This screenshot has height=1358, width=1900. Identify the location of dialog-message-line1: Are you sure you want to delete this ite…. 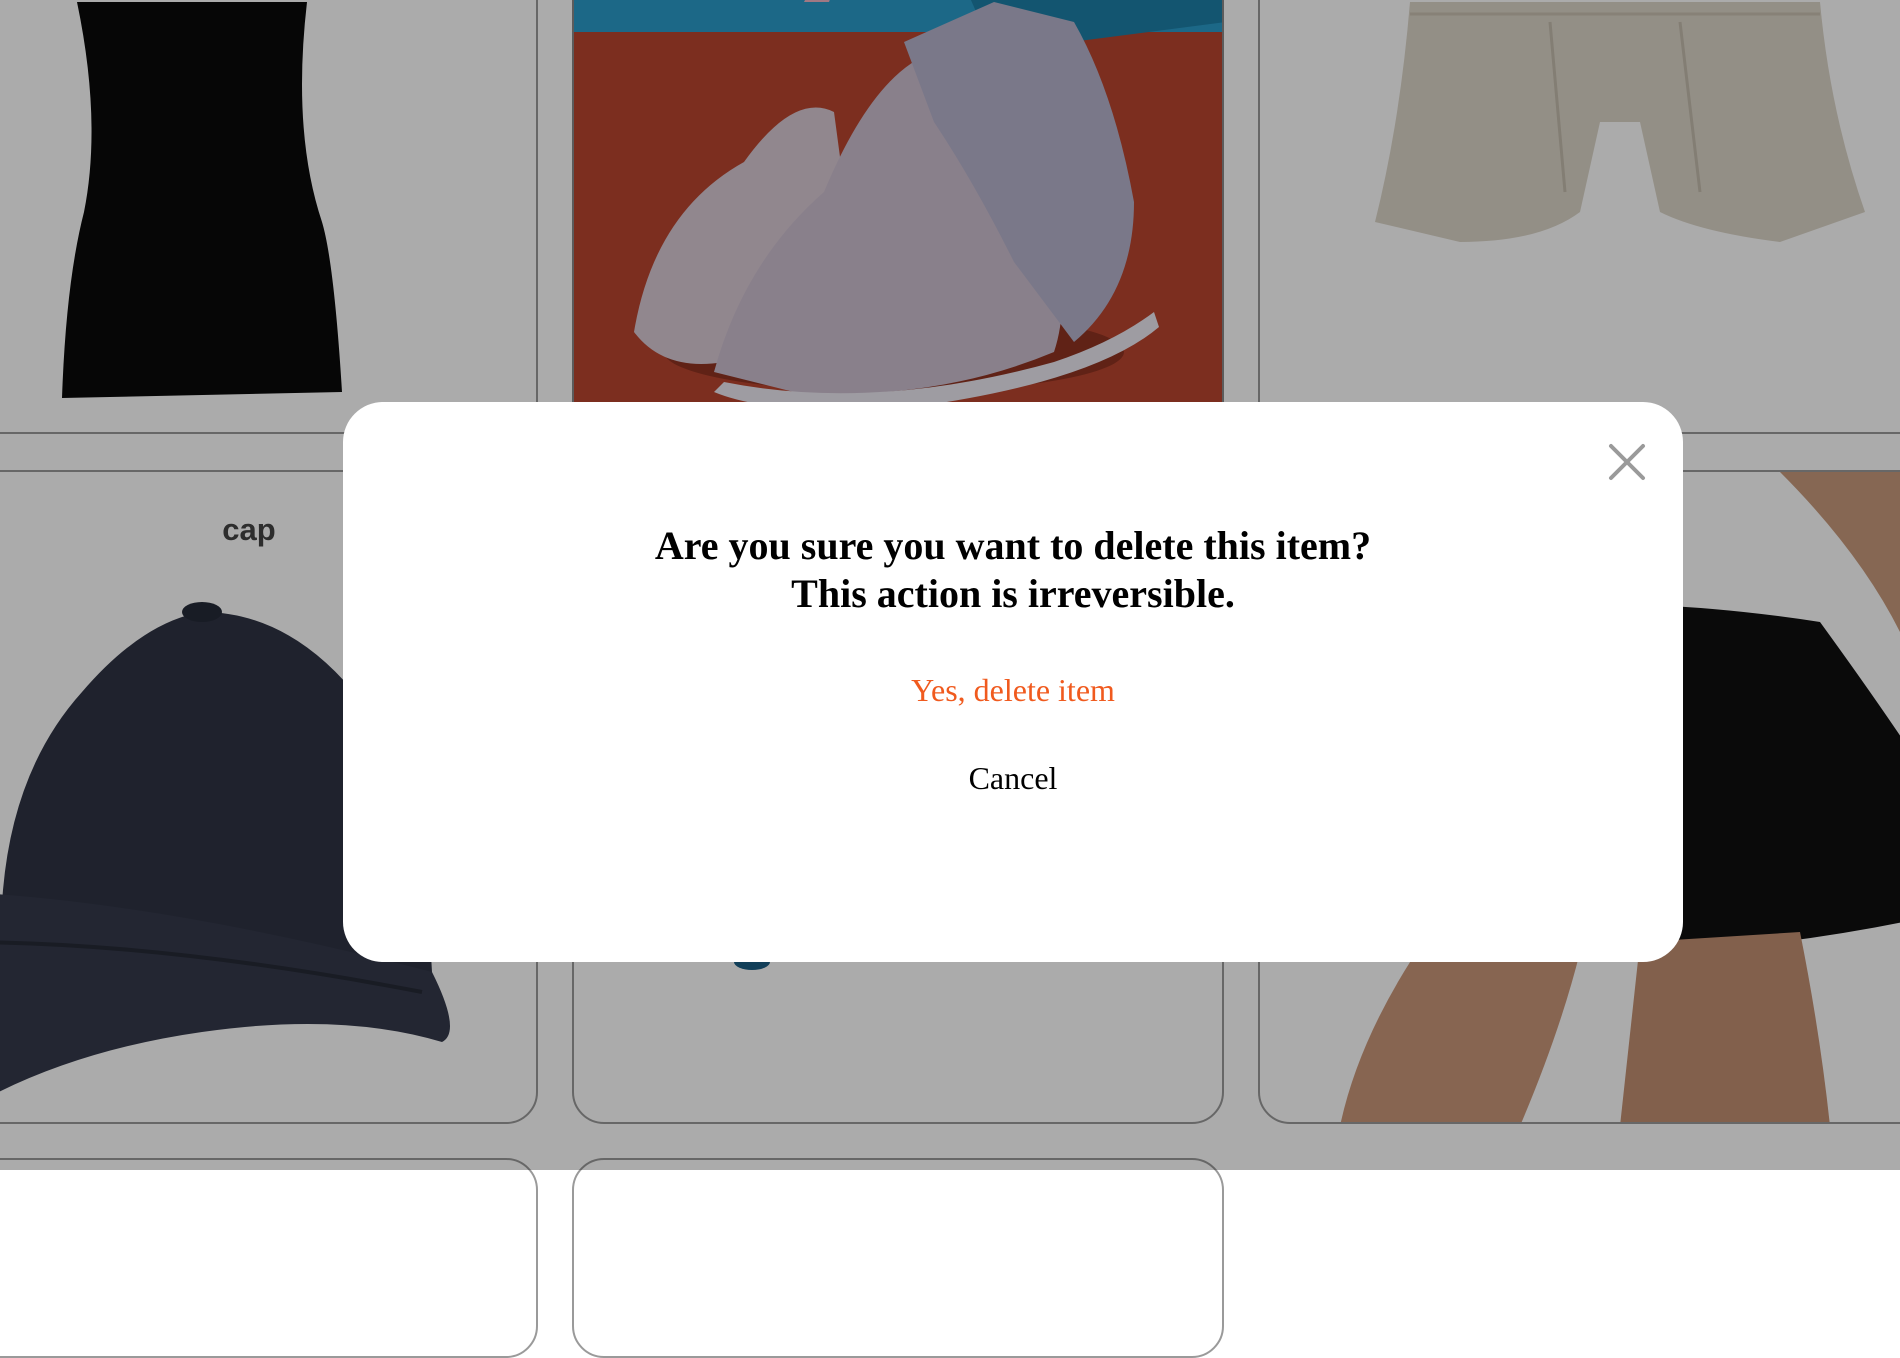
(1013, 545).